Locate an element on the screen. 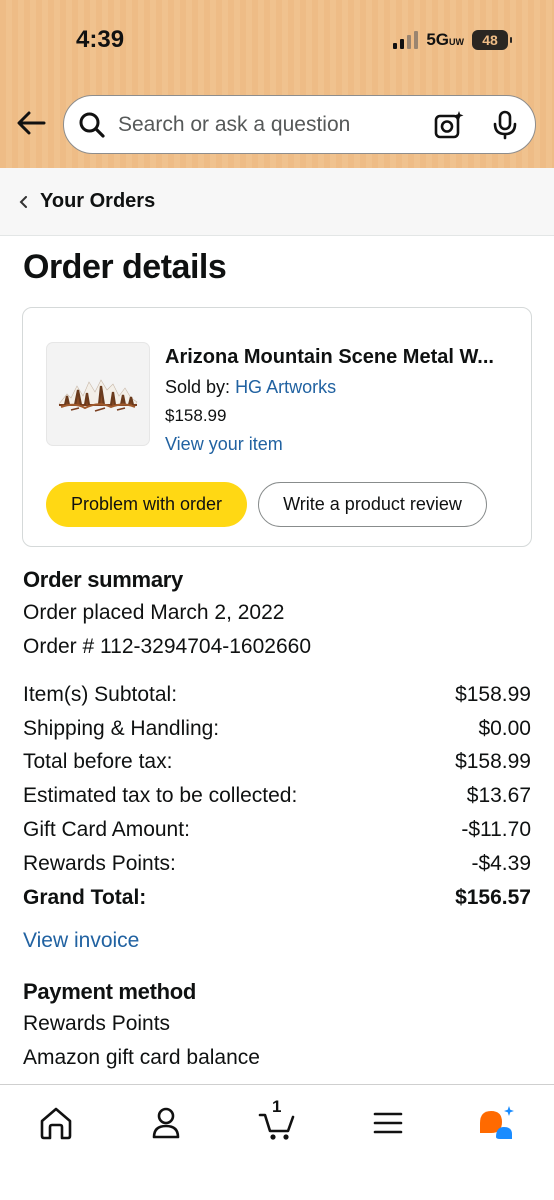 The height and width of the screenshot is (1200, 554). sold-by-label: Sold by: is located at coordinates (198, 387).